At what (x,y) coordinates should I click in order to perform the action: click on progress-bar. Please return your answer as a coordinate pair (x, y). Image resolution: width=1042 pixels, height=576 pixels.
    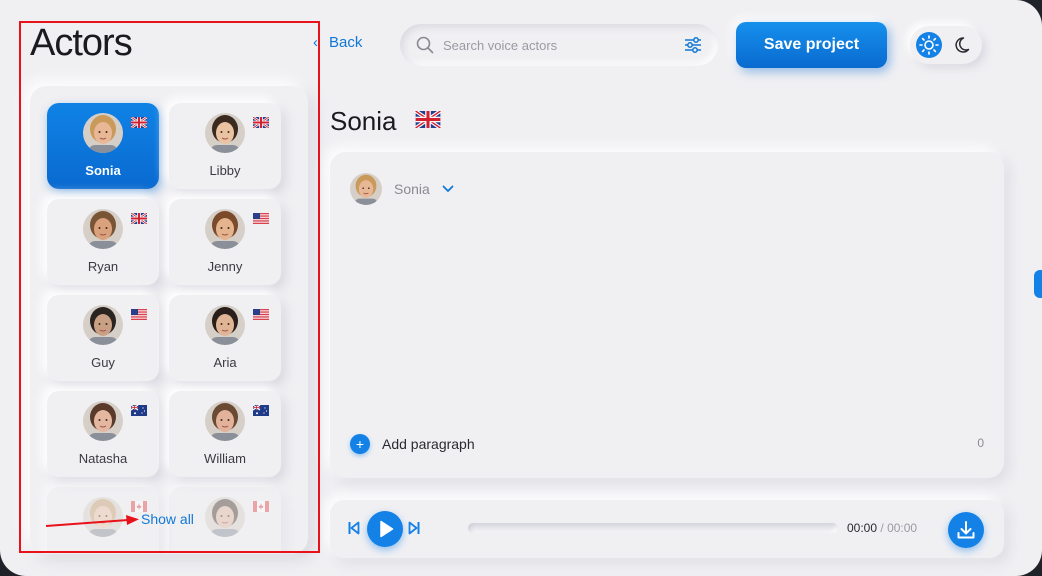
    Looking at the image, I should click on (653, 528).